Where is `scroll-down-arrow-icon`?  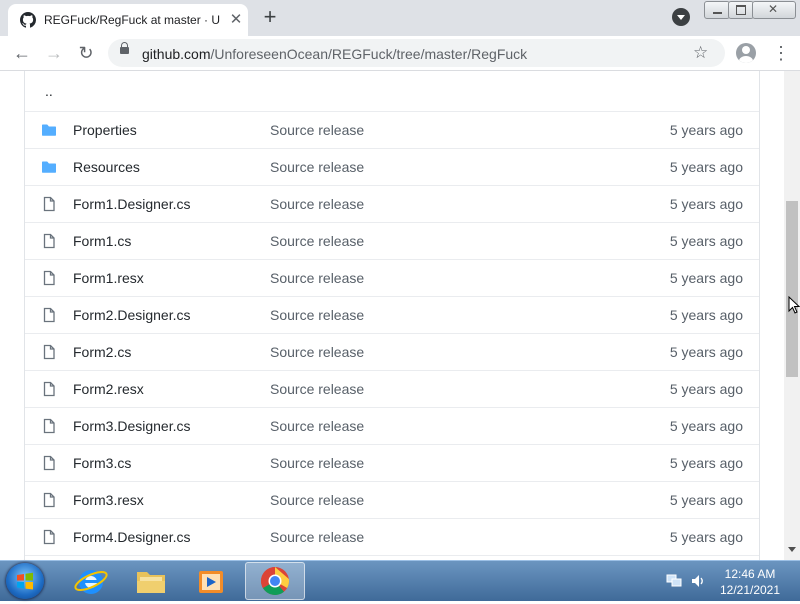 scroll-down-arrow-icon is located at coordinates (792, 549).